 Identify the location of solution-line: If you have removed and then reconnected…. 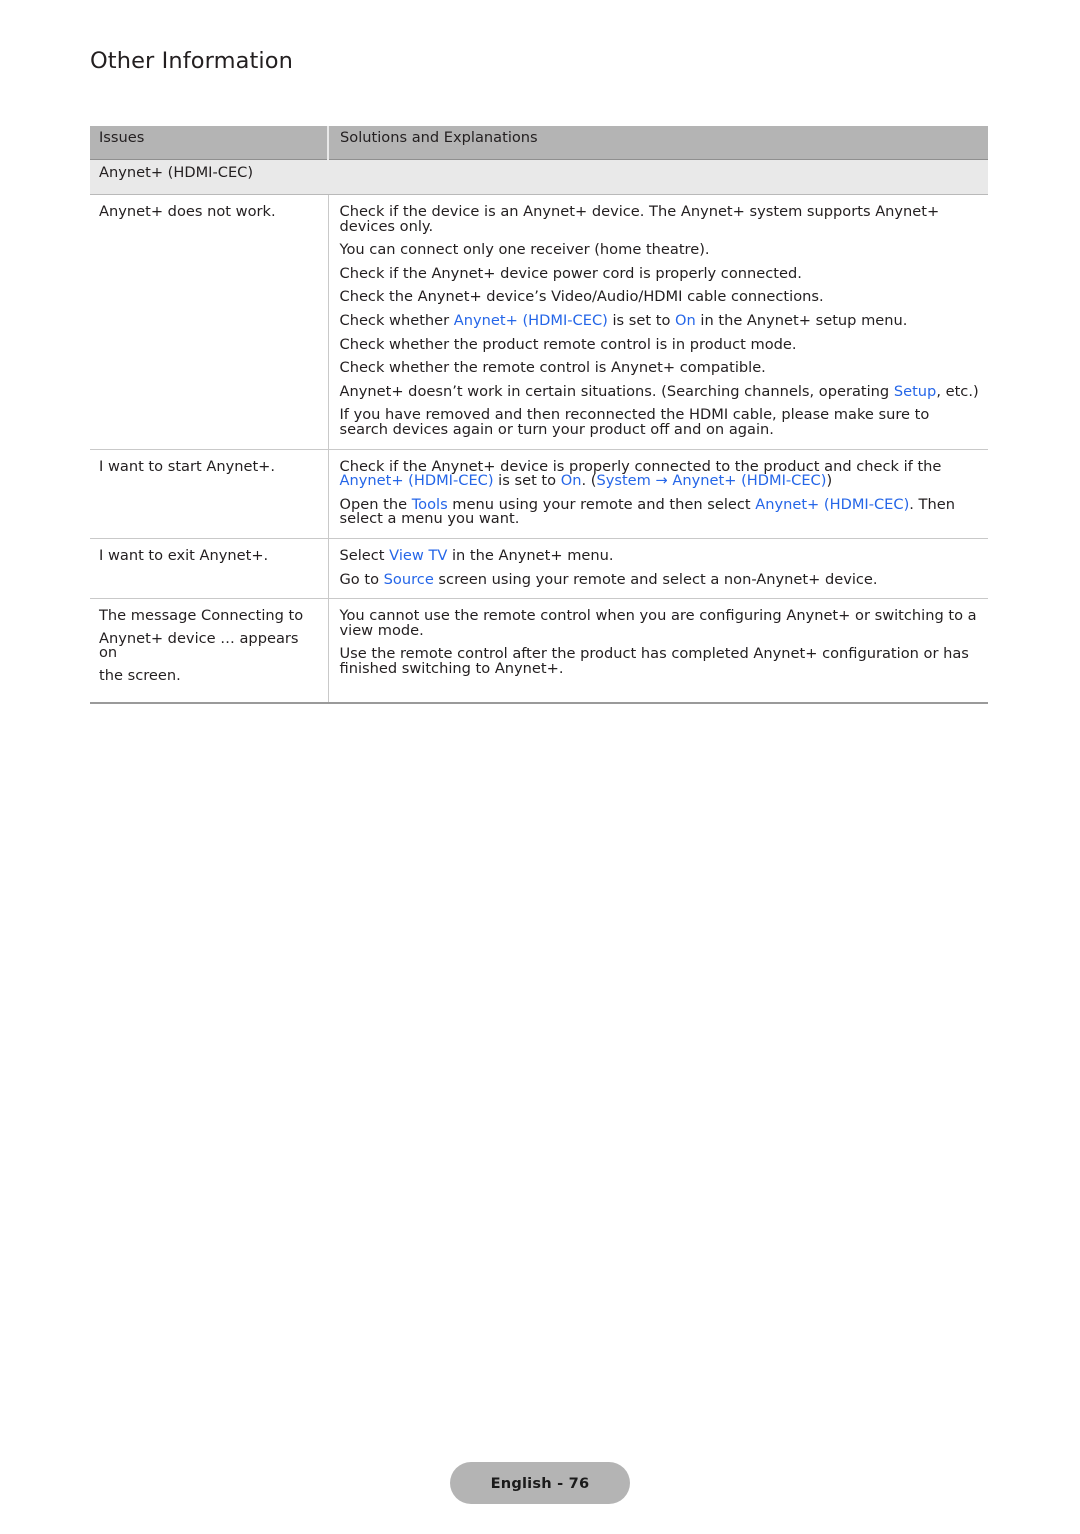
(660, 422).